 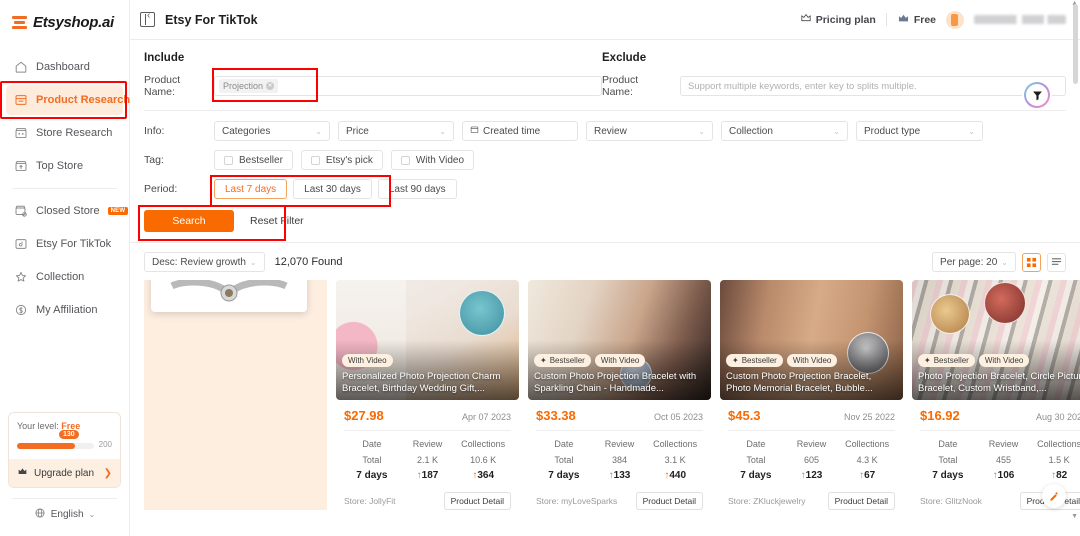 I want to click on period-last-90-days: Last 90 days, so click(x=417, y=189).